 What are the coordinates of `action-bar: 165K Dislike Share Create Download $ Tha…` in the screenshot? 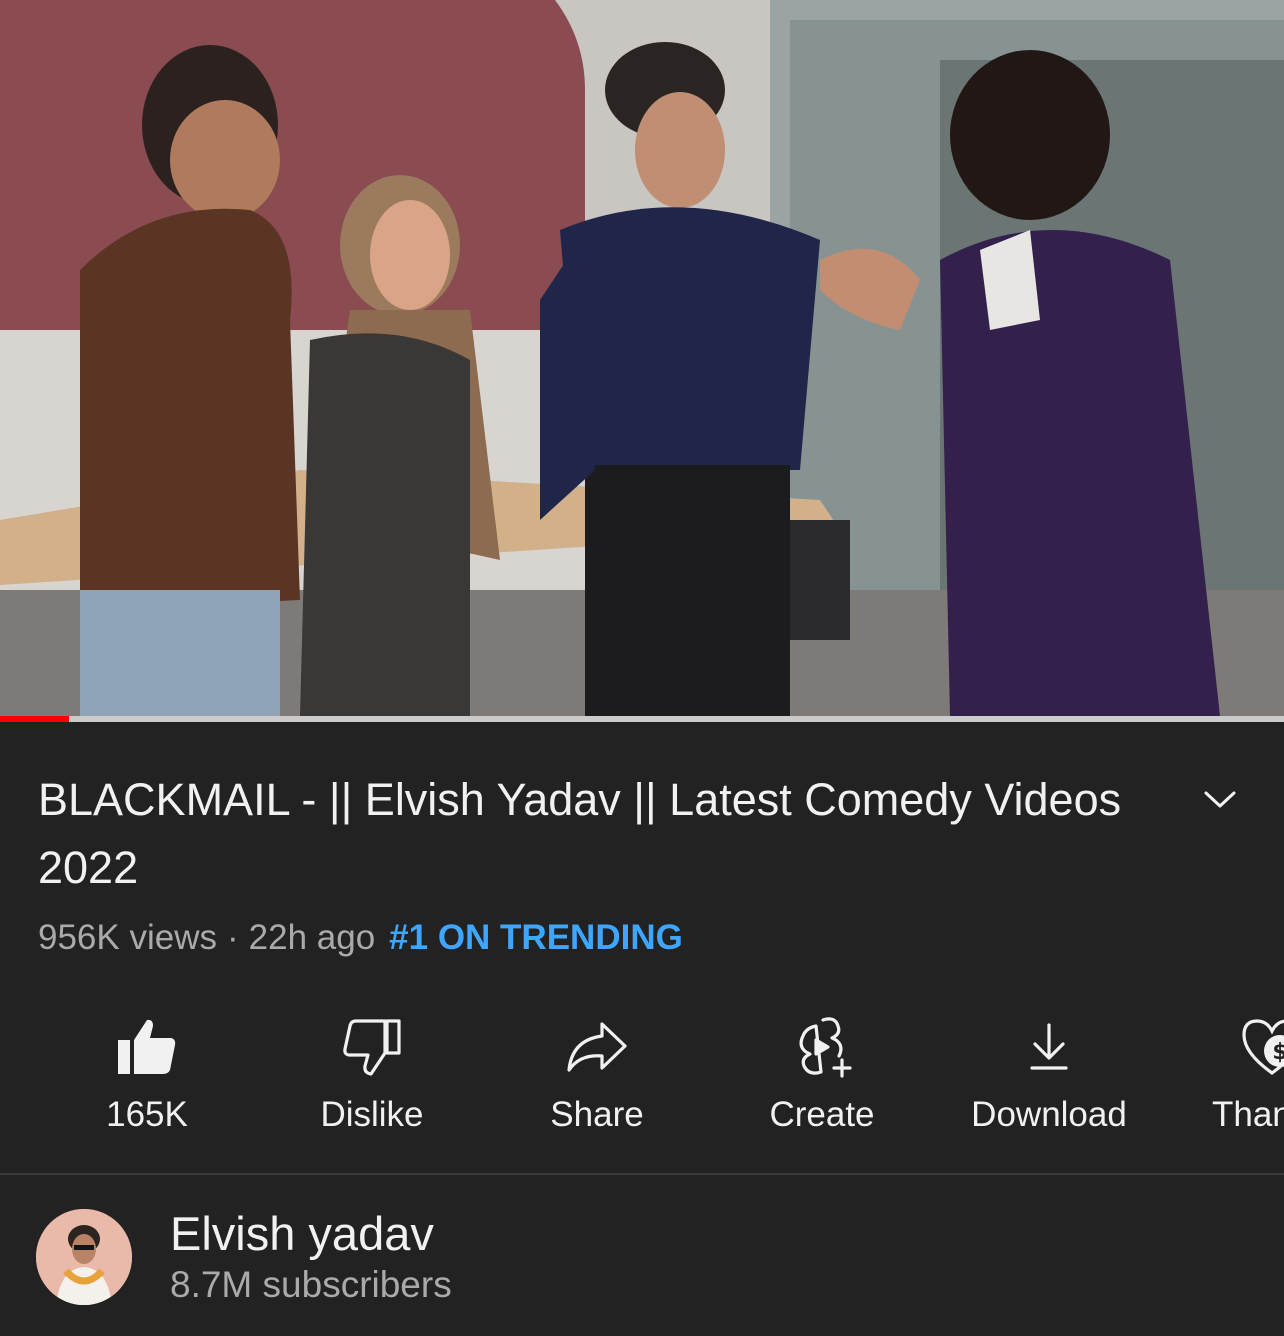 It's located at (642, 1080).